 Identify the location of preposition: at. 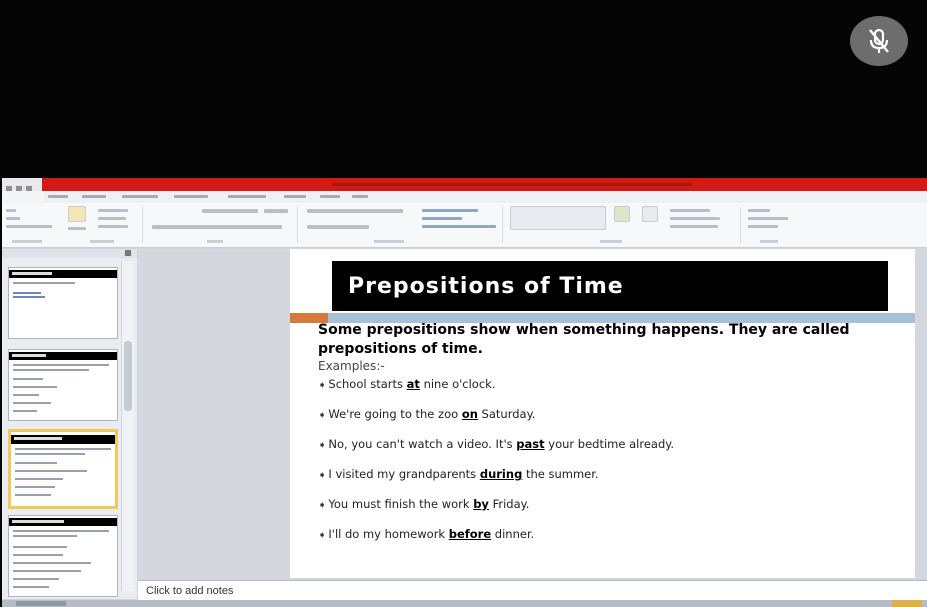
(413, 384).